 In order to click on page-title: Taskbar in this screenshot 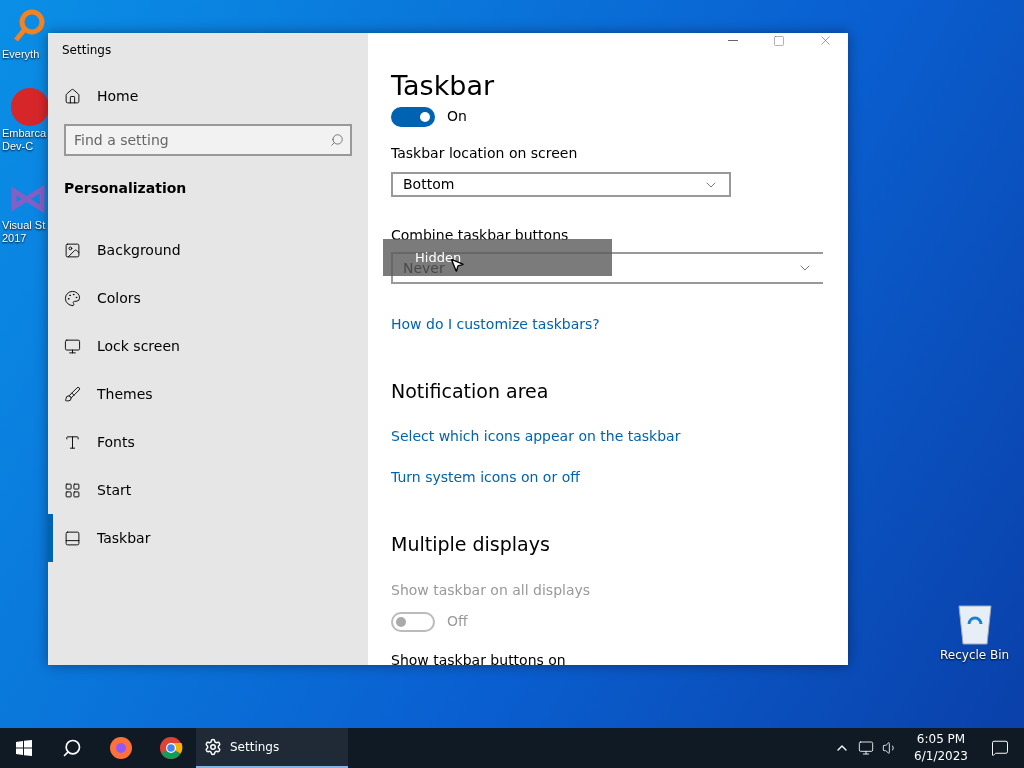, I will do `click(443, 86)`.